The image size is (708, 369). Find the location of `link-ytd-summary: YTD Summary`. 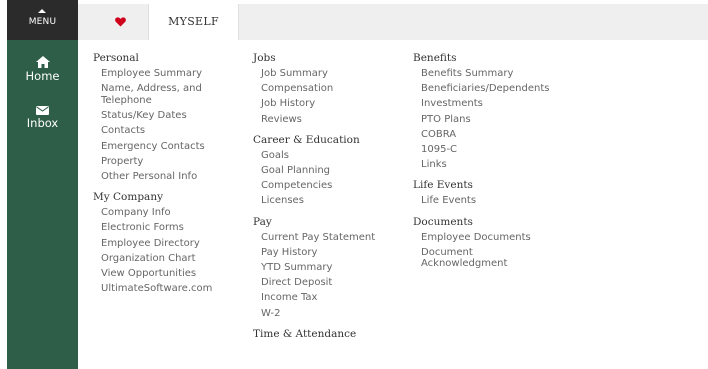

link-ytd-summary: YTD Summary is located at coordinates (332, 267).